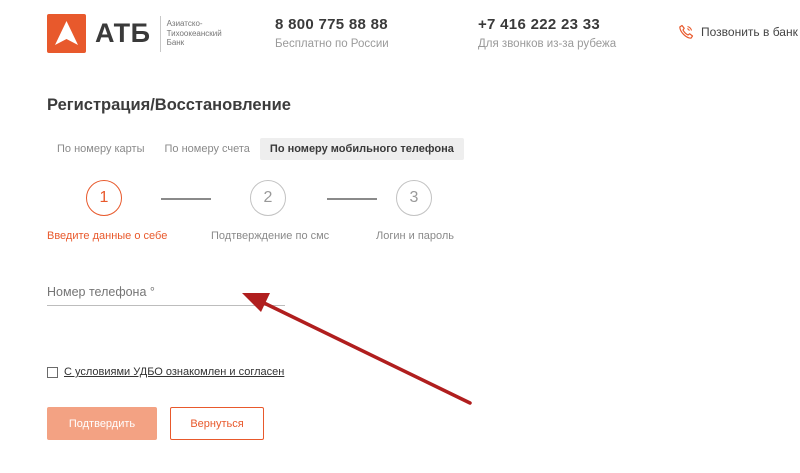 Image resolution: width=800 pixels, height=473 pixels. I want to click on agreement-label: С условиями УДБО ознакомлен и согласен, so click(174, 372).